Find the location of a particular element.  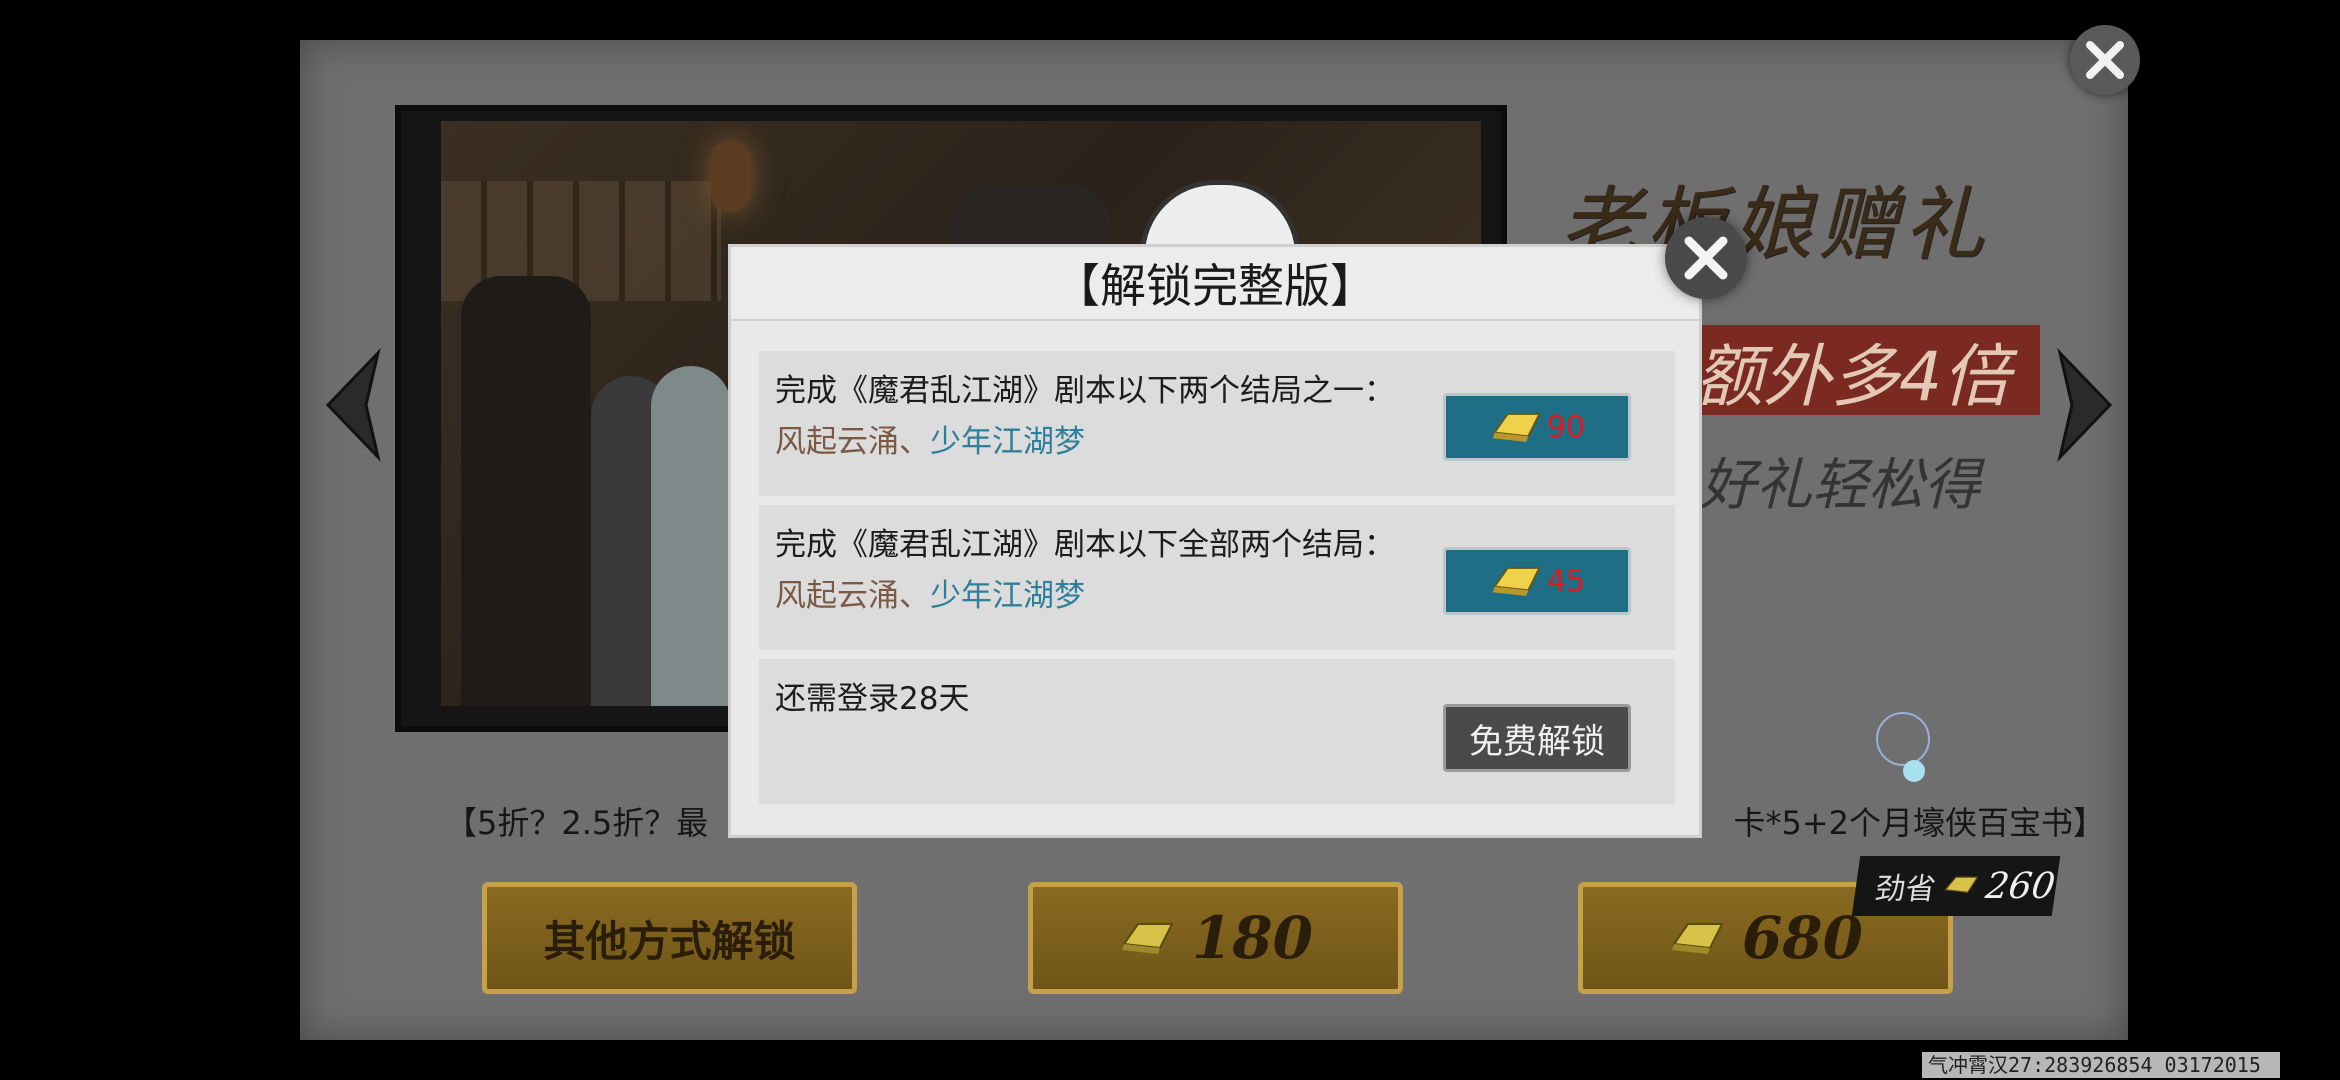

unlock-option-row: 还需登录28天 免费解锁 is located at coordinates (1217, 731).